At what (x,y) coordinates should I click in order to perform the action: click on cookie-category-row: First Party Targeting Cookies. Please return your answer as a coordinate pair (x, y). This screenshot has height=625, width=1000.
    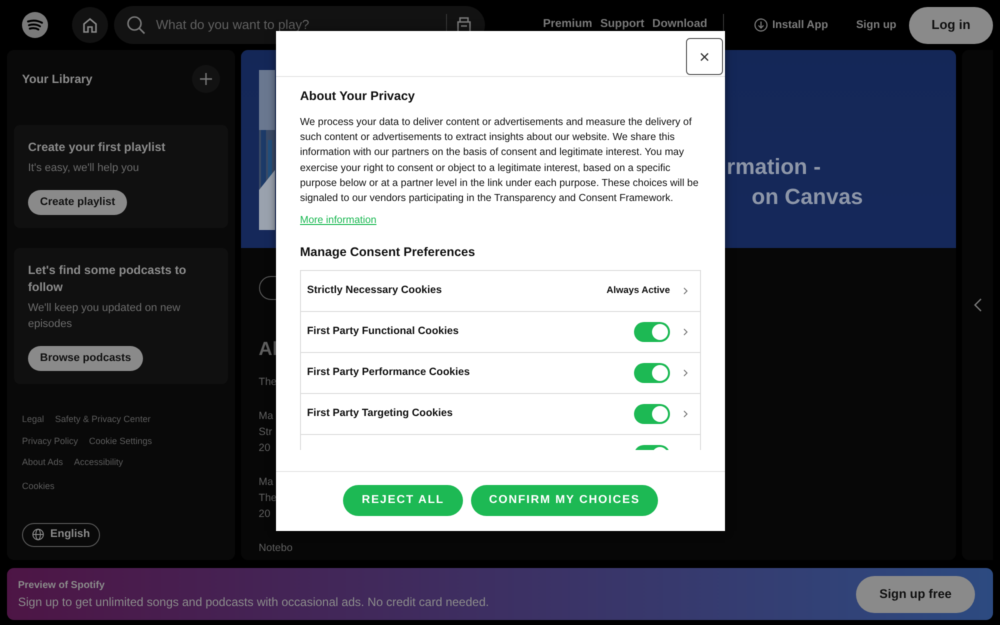
    Looking at the image, I should click on (500, 413).